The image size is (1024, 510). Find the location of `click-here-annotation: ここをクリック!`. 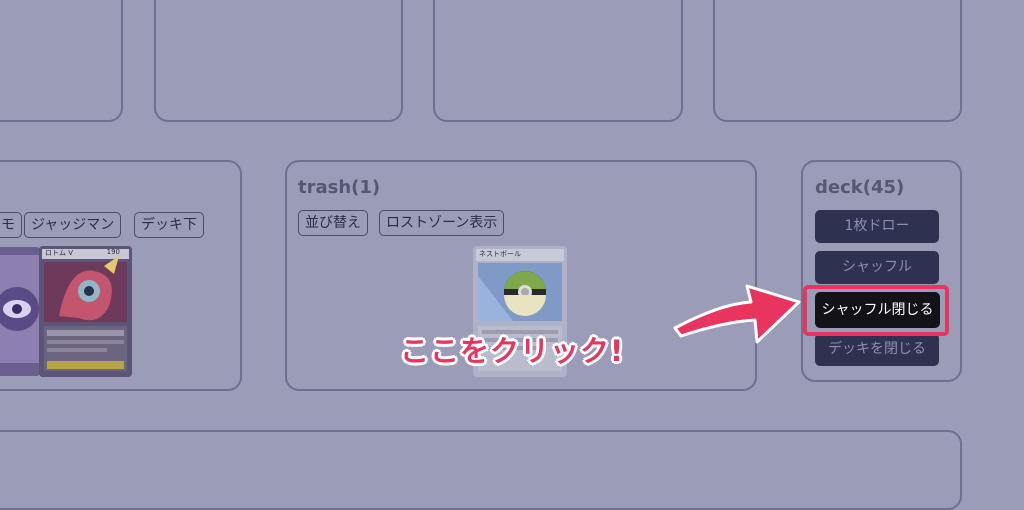

click-here-annotation: ここをクリック! is located at coordinates (512, 351).